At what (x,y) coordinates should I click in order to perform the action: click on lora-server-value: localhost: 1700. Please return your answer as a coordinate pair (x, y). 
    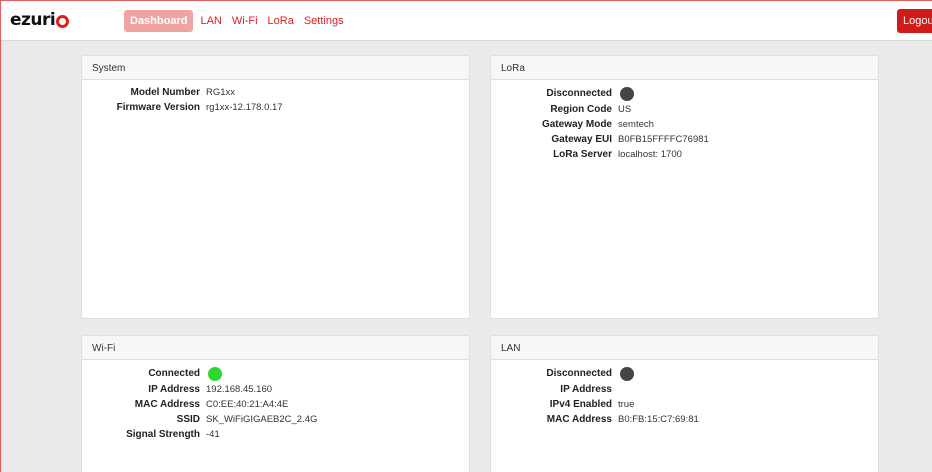
    Looking at the image, I should click on (650, 154).